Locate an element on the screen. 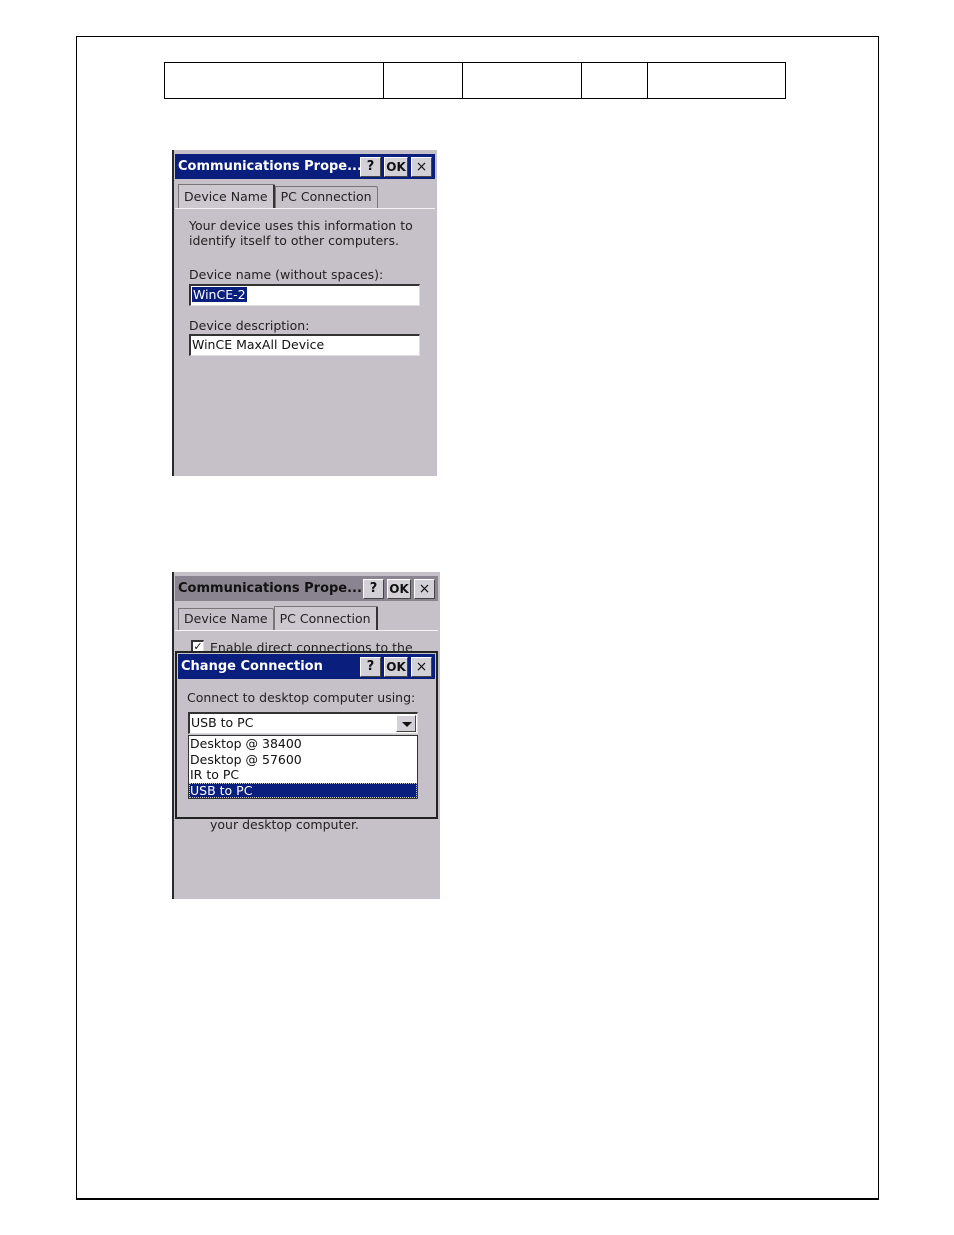  device-description-label: Device description: is located at coordinates (249, 325).